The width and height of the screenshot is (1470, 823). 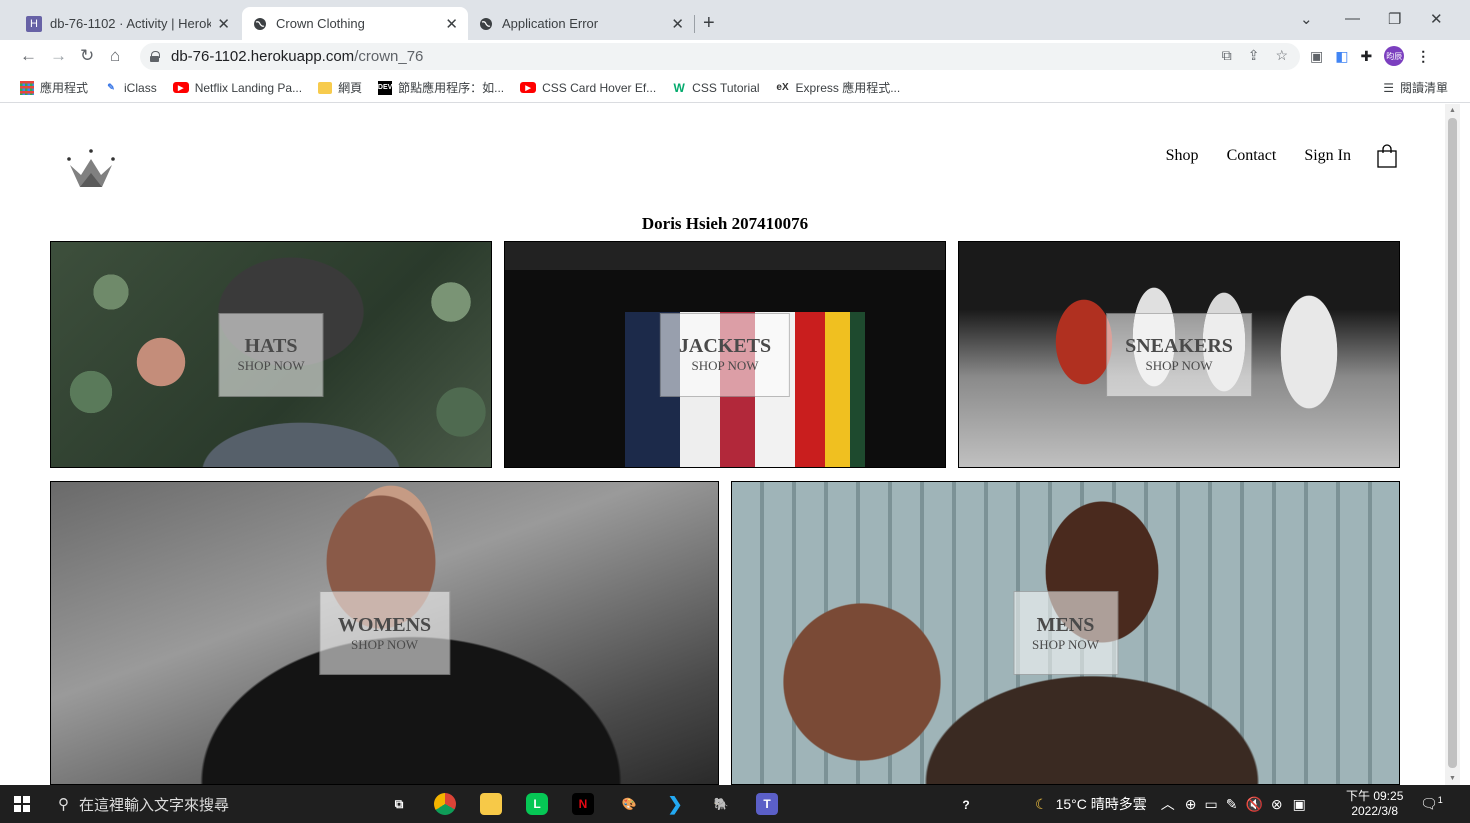 What do you see at coordinates (1179, 346) in the screenshot?
I see `category-title: SNEAKERS` at bounding box center [1179, 346].